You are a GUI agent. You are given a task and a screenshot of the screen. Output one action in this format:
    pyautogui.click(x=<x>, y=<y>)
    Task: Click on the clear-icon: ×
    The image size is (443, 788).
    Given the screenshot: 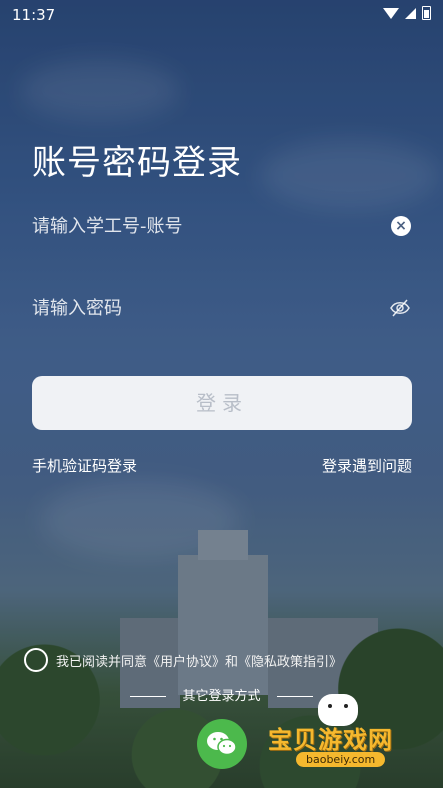 What is the action you would take?
    pyautogui.click(x=401, y=226)
    